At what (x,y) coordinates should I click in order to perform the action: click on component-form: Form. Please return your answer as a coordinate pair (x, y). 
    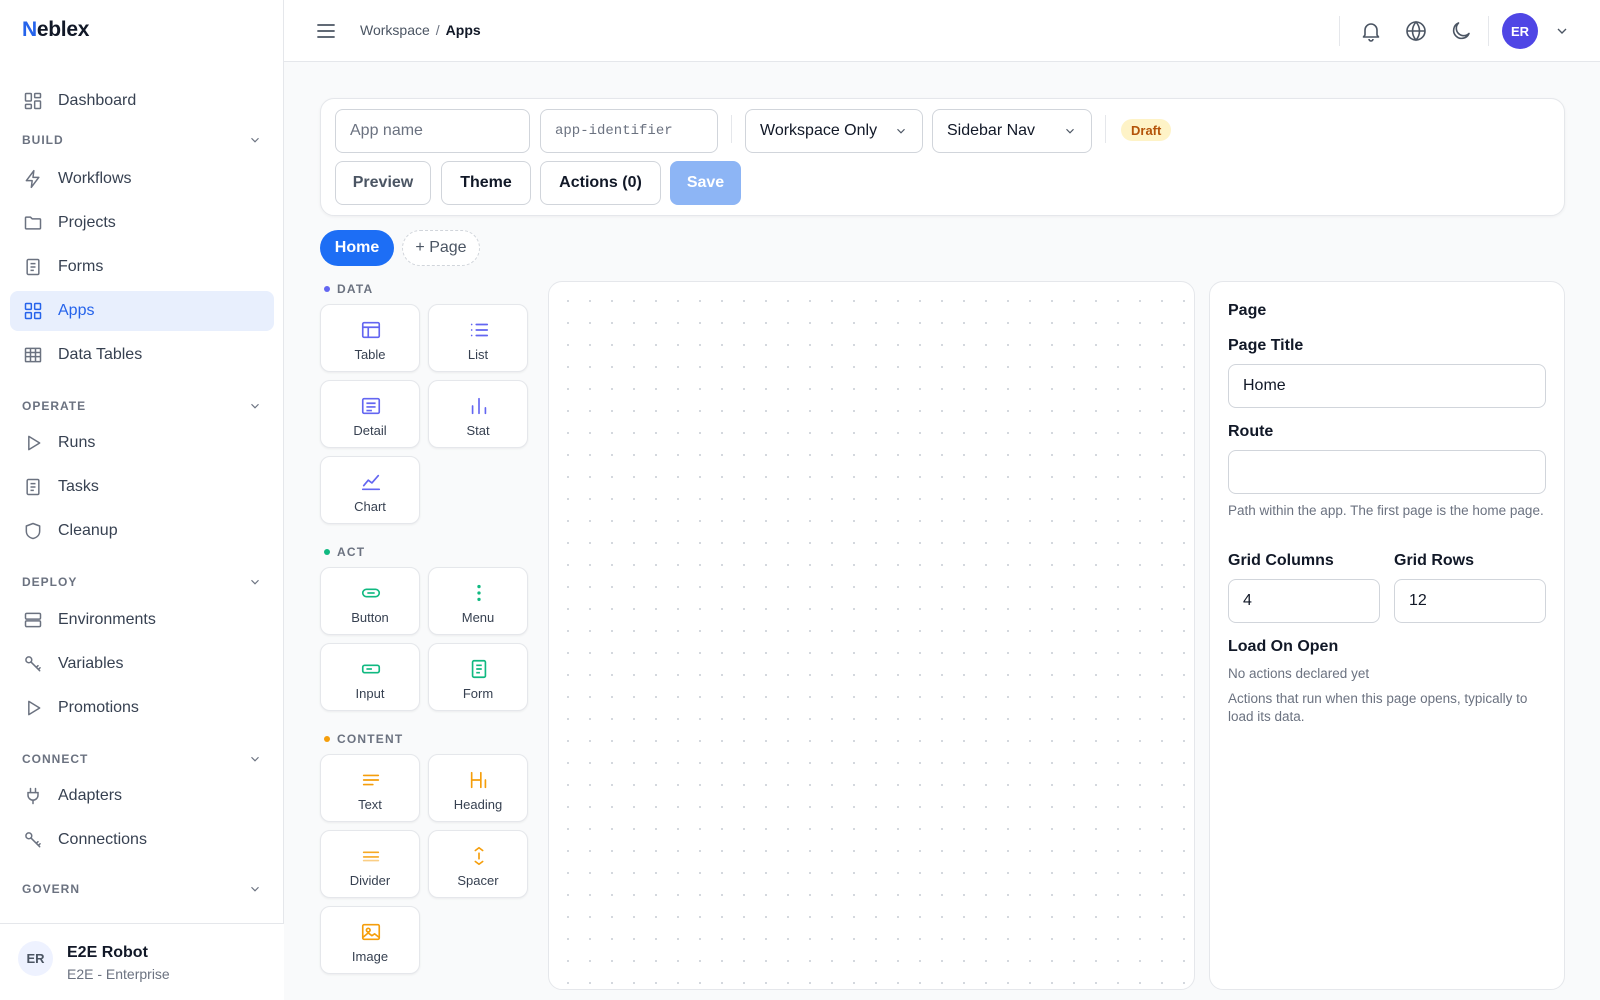
    Looking at the image, I should click on (478, 677).